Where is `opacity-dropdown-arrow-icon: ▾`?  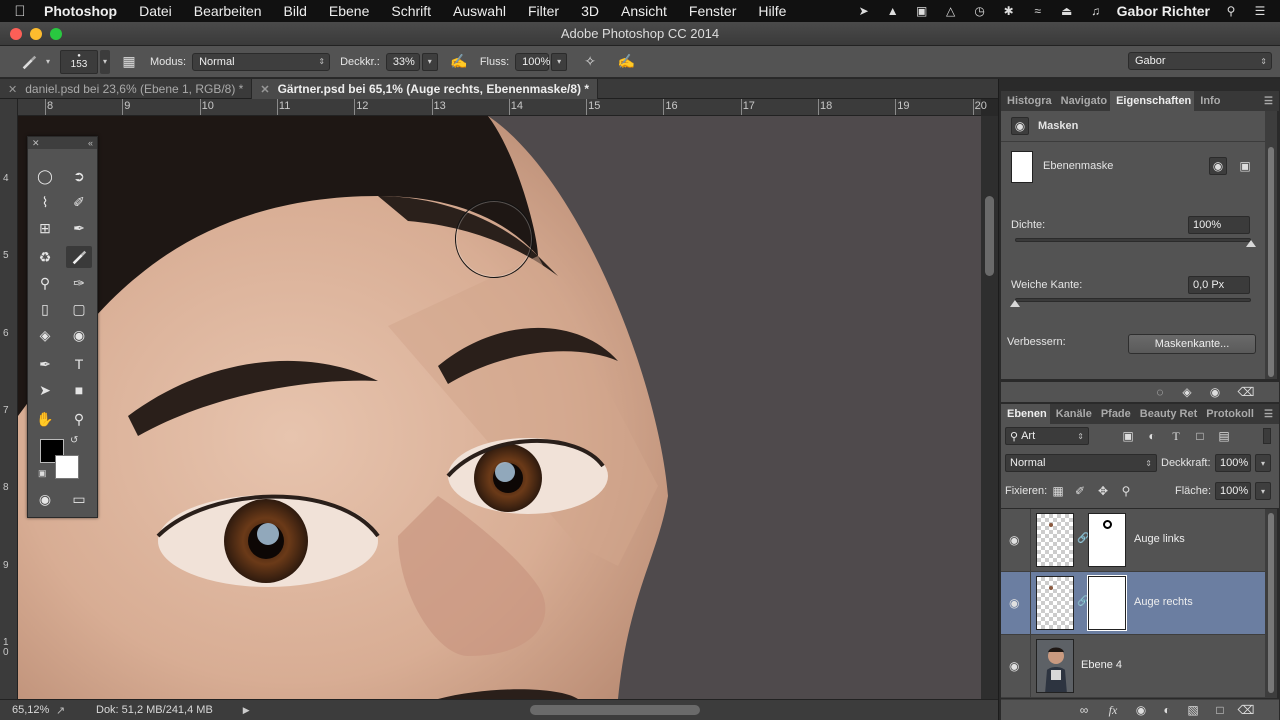 opacity-dropdown-arrow-icon: ▾ is located at coordinates (429, 61).